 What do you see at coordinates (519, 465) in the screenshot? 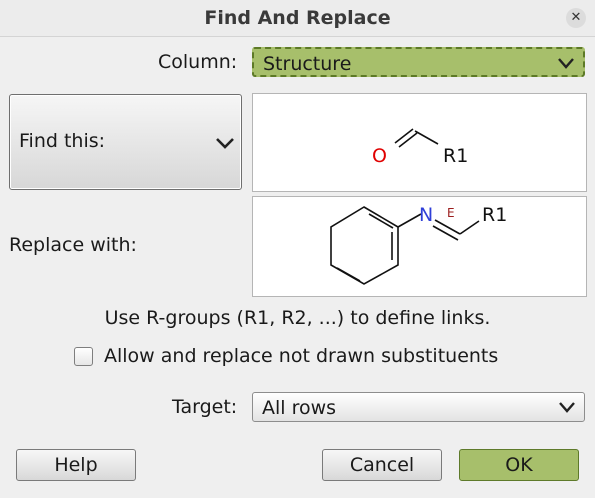
I see `ok-button: OK` at bounding box center [519, 465].